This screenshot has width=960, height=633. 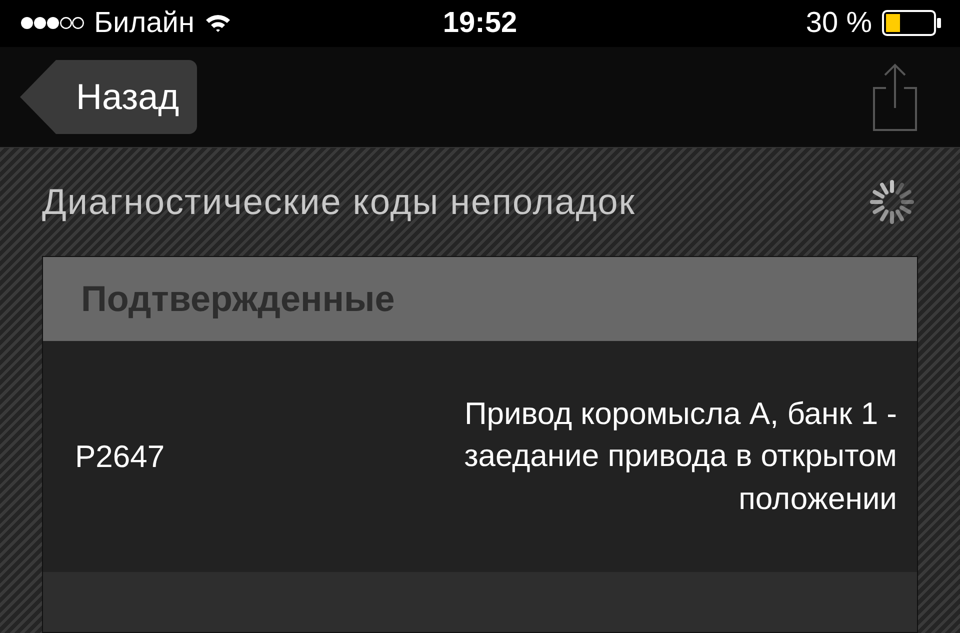 What do you see at coordinates (912, 23) in the screenshot?
I see `battery-icon` at bounding box center [912, 23].